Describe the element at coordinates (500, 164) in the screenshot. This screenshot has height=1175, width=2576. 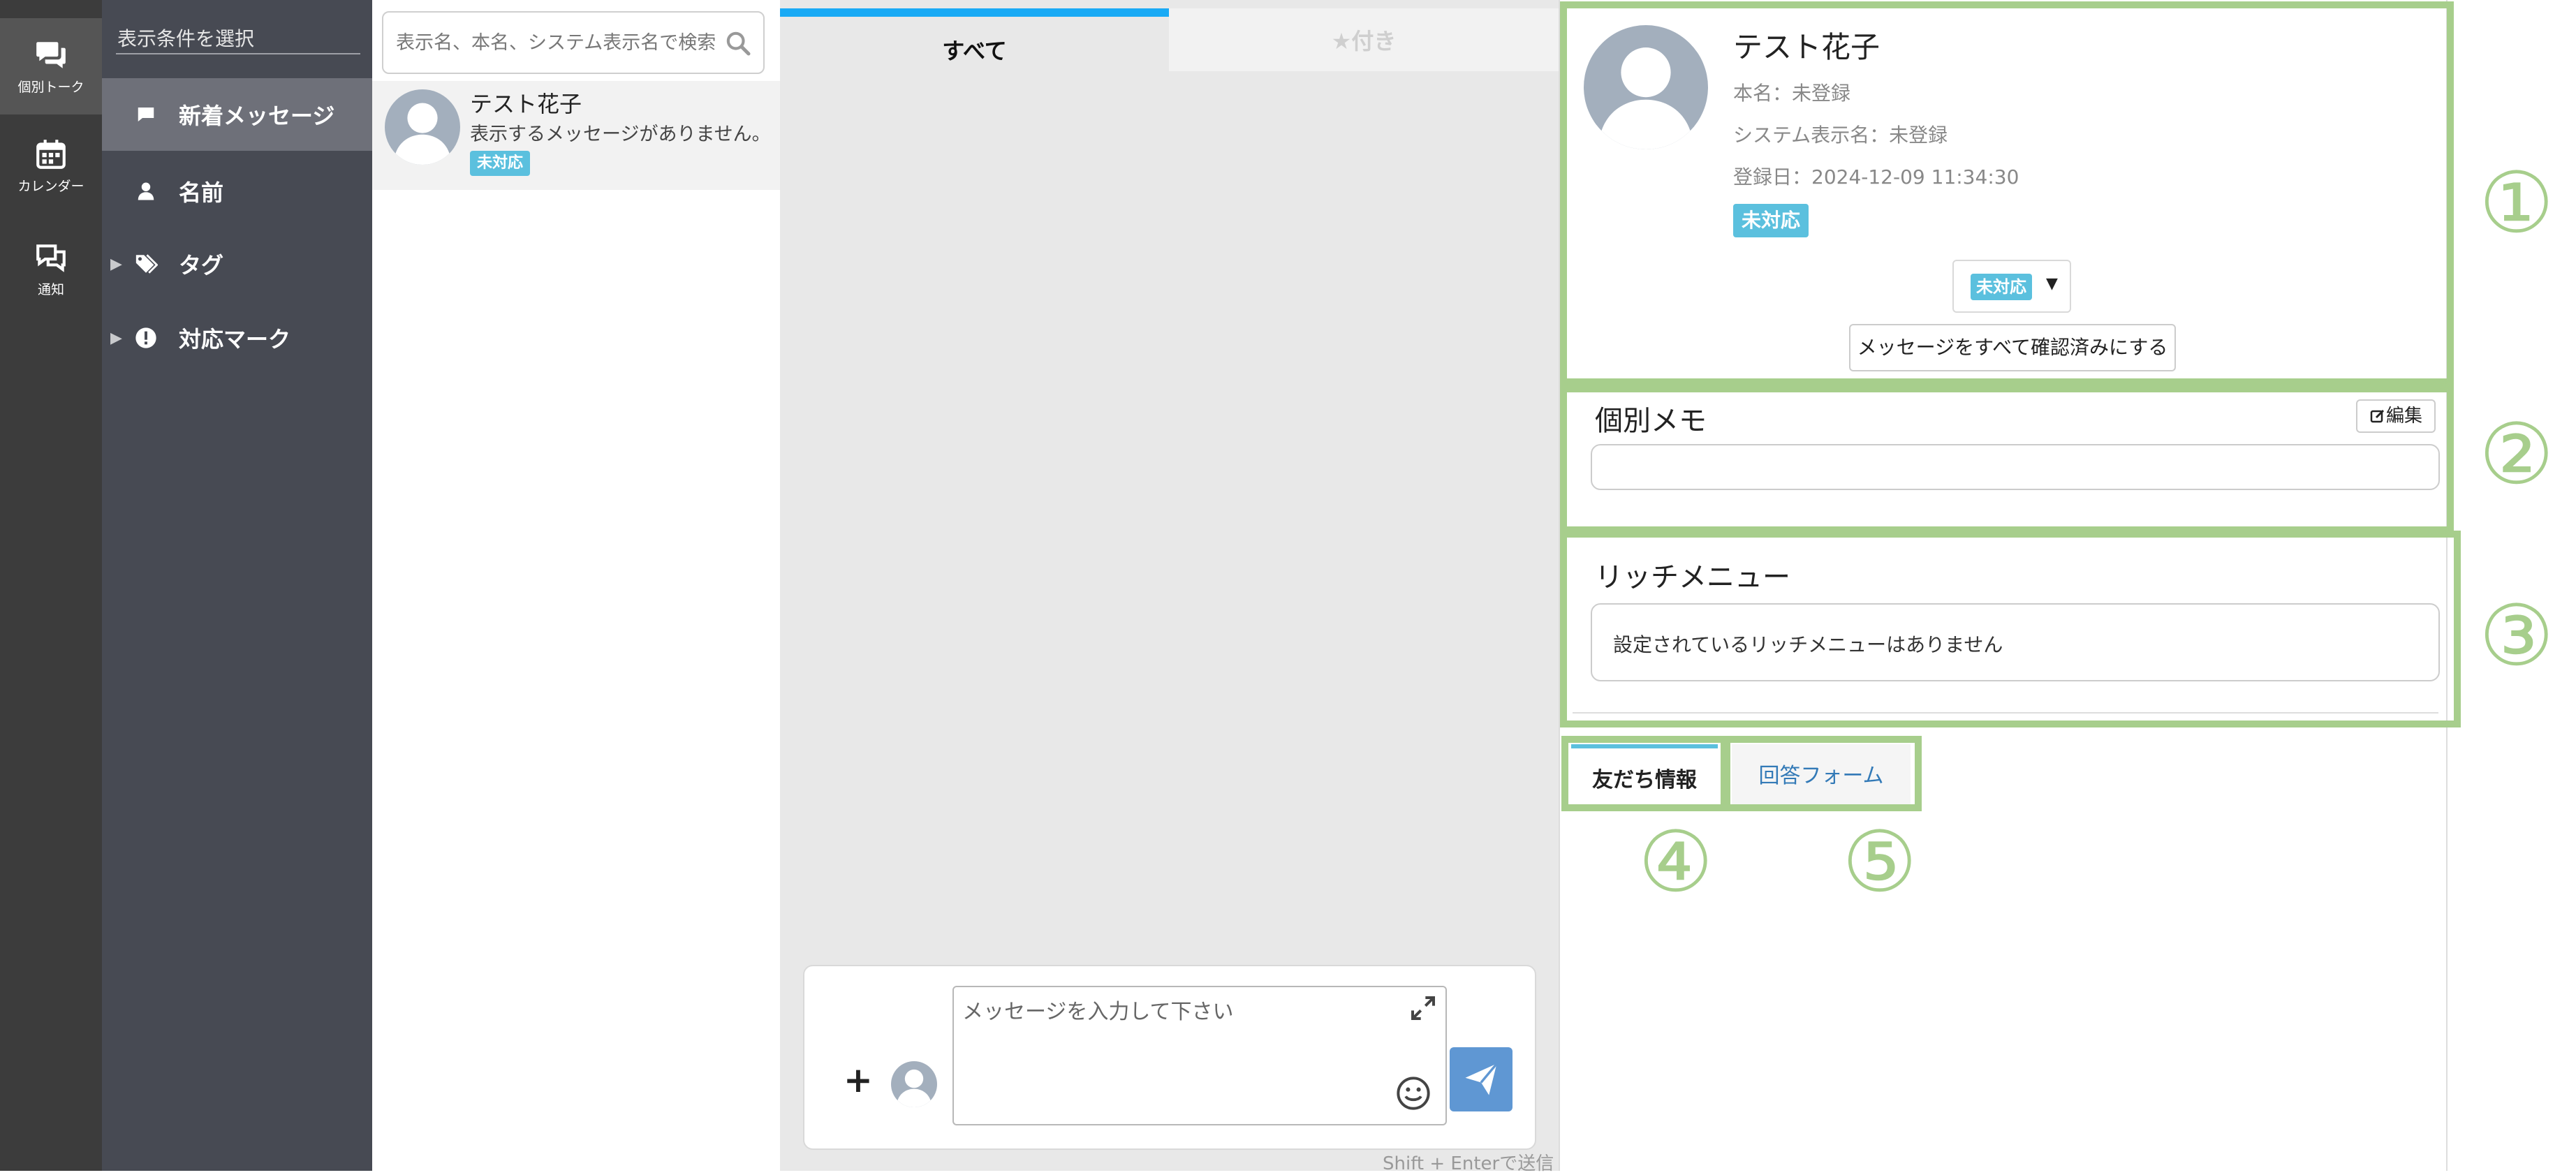
I see `status-badge: 未対応` at that location.